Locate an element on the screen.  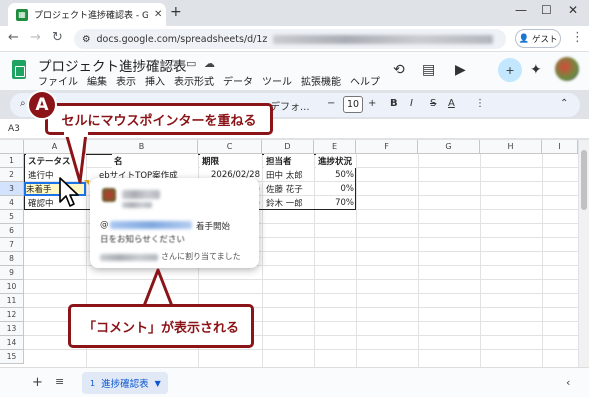
cell-b1: 名 is located at coordinates (155, 161).